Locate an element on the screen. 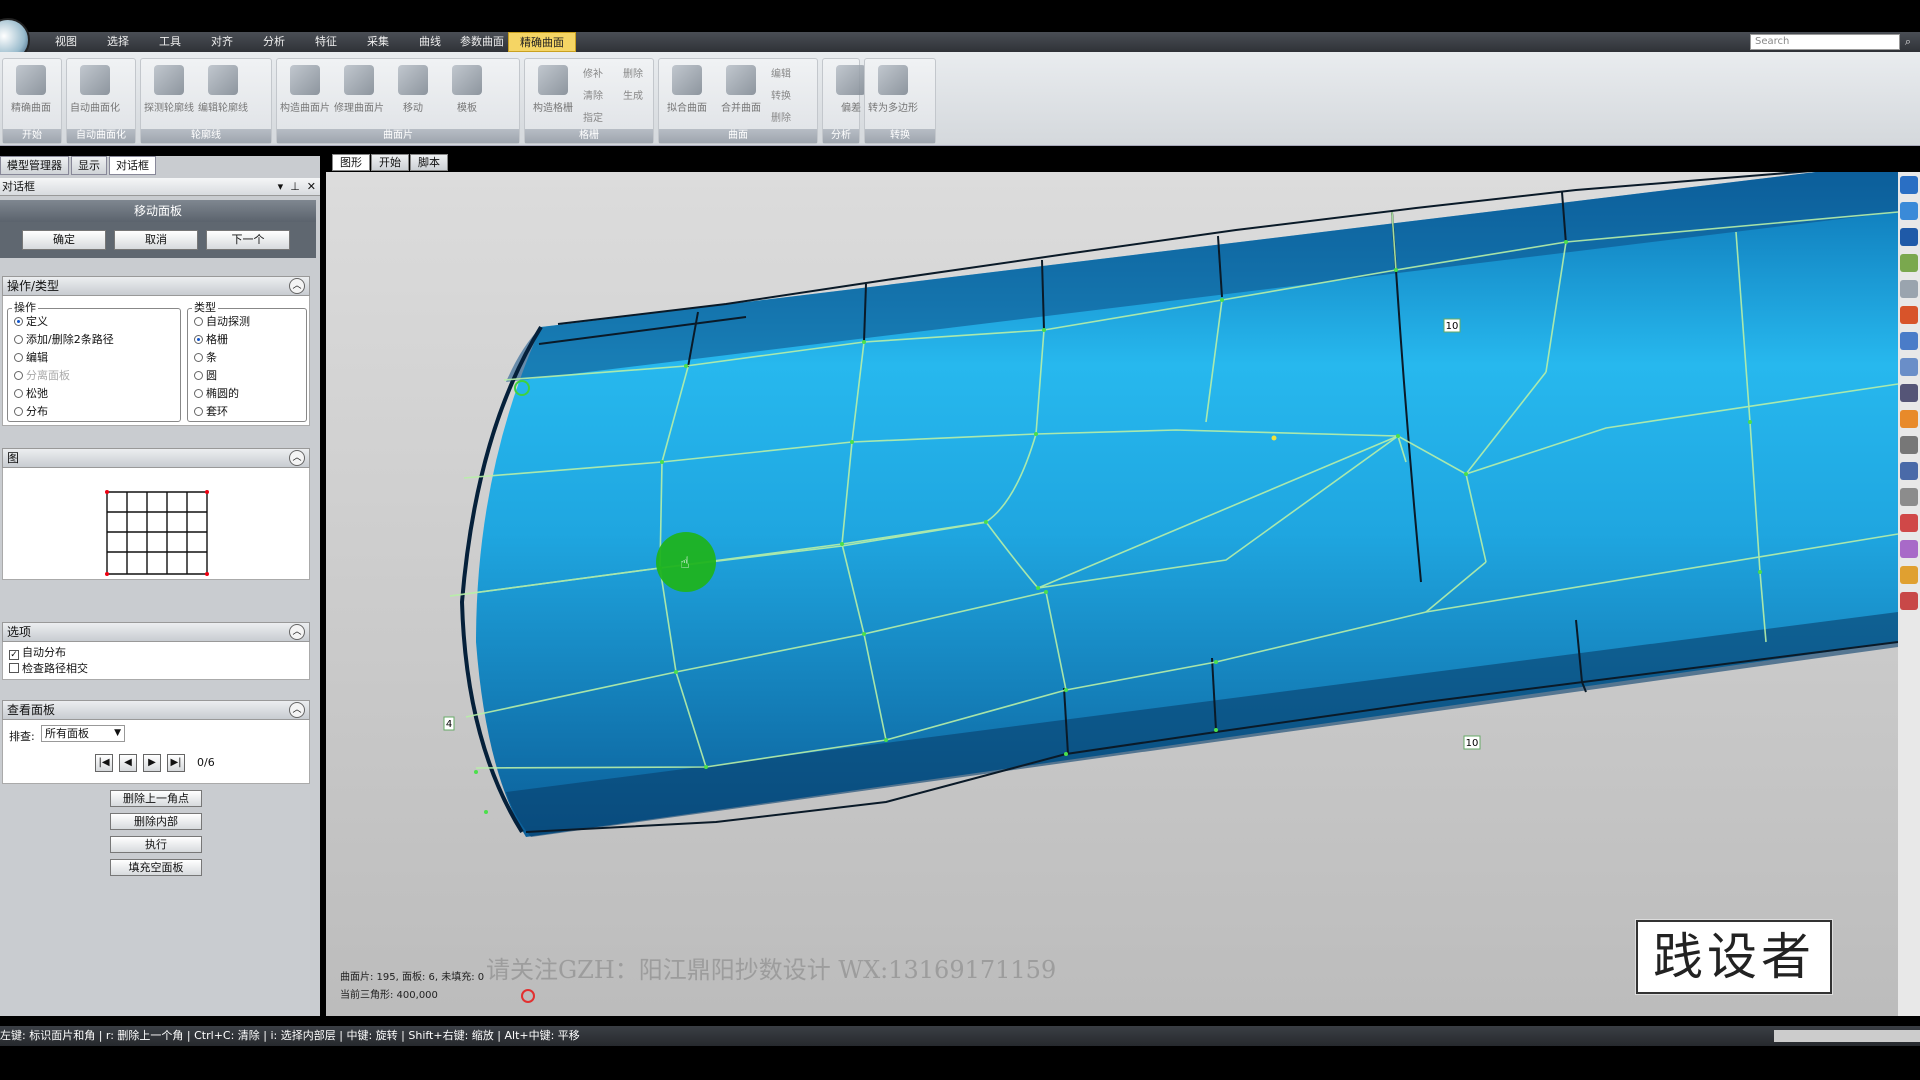 This screenshot has width=1920, height=1080. options-section-header: 选项 ︿ is located at coordinates (156, 632).